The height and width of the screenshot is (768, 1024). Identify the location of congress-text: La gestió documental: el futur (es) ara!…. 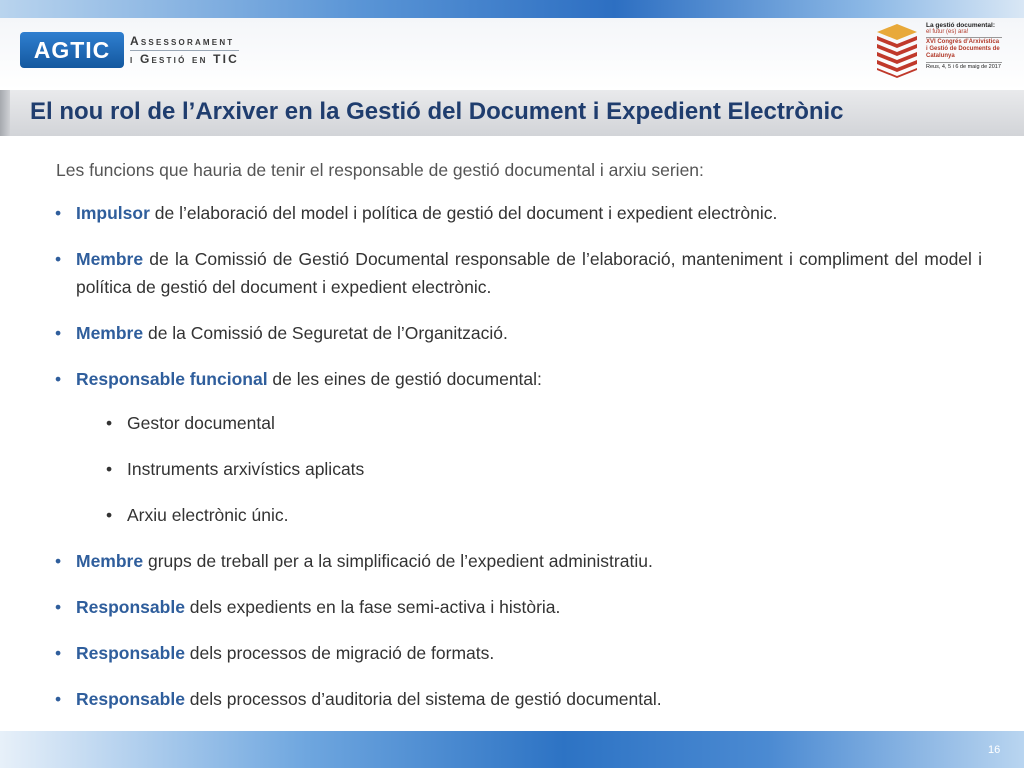
(964, 46).